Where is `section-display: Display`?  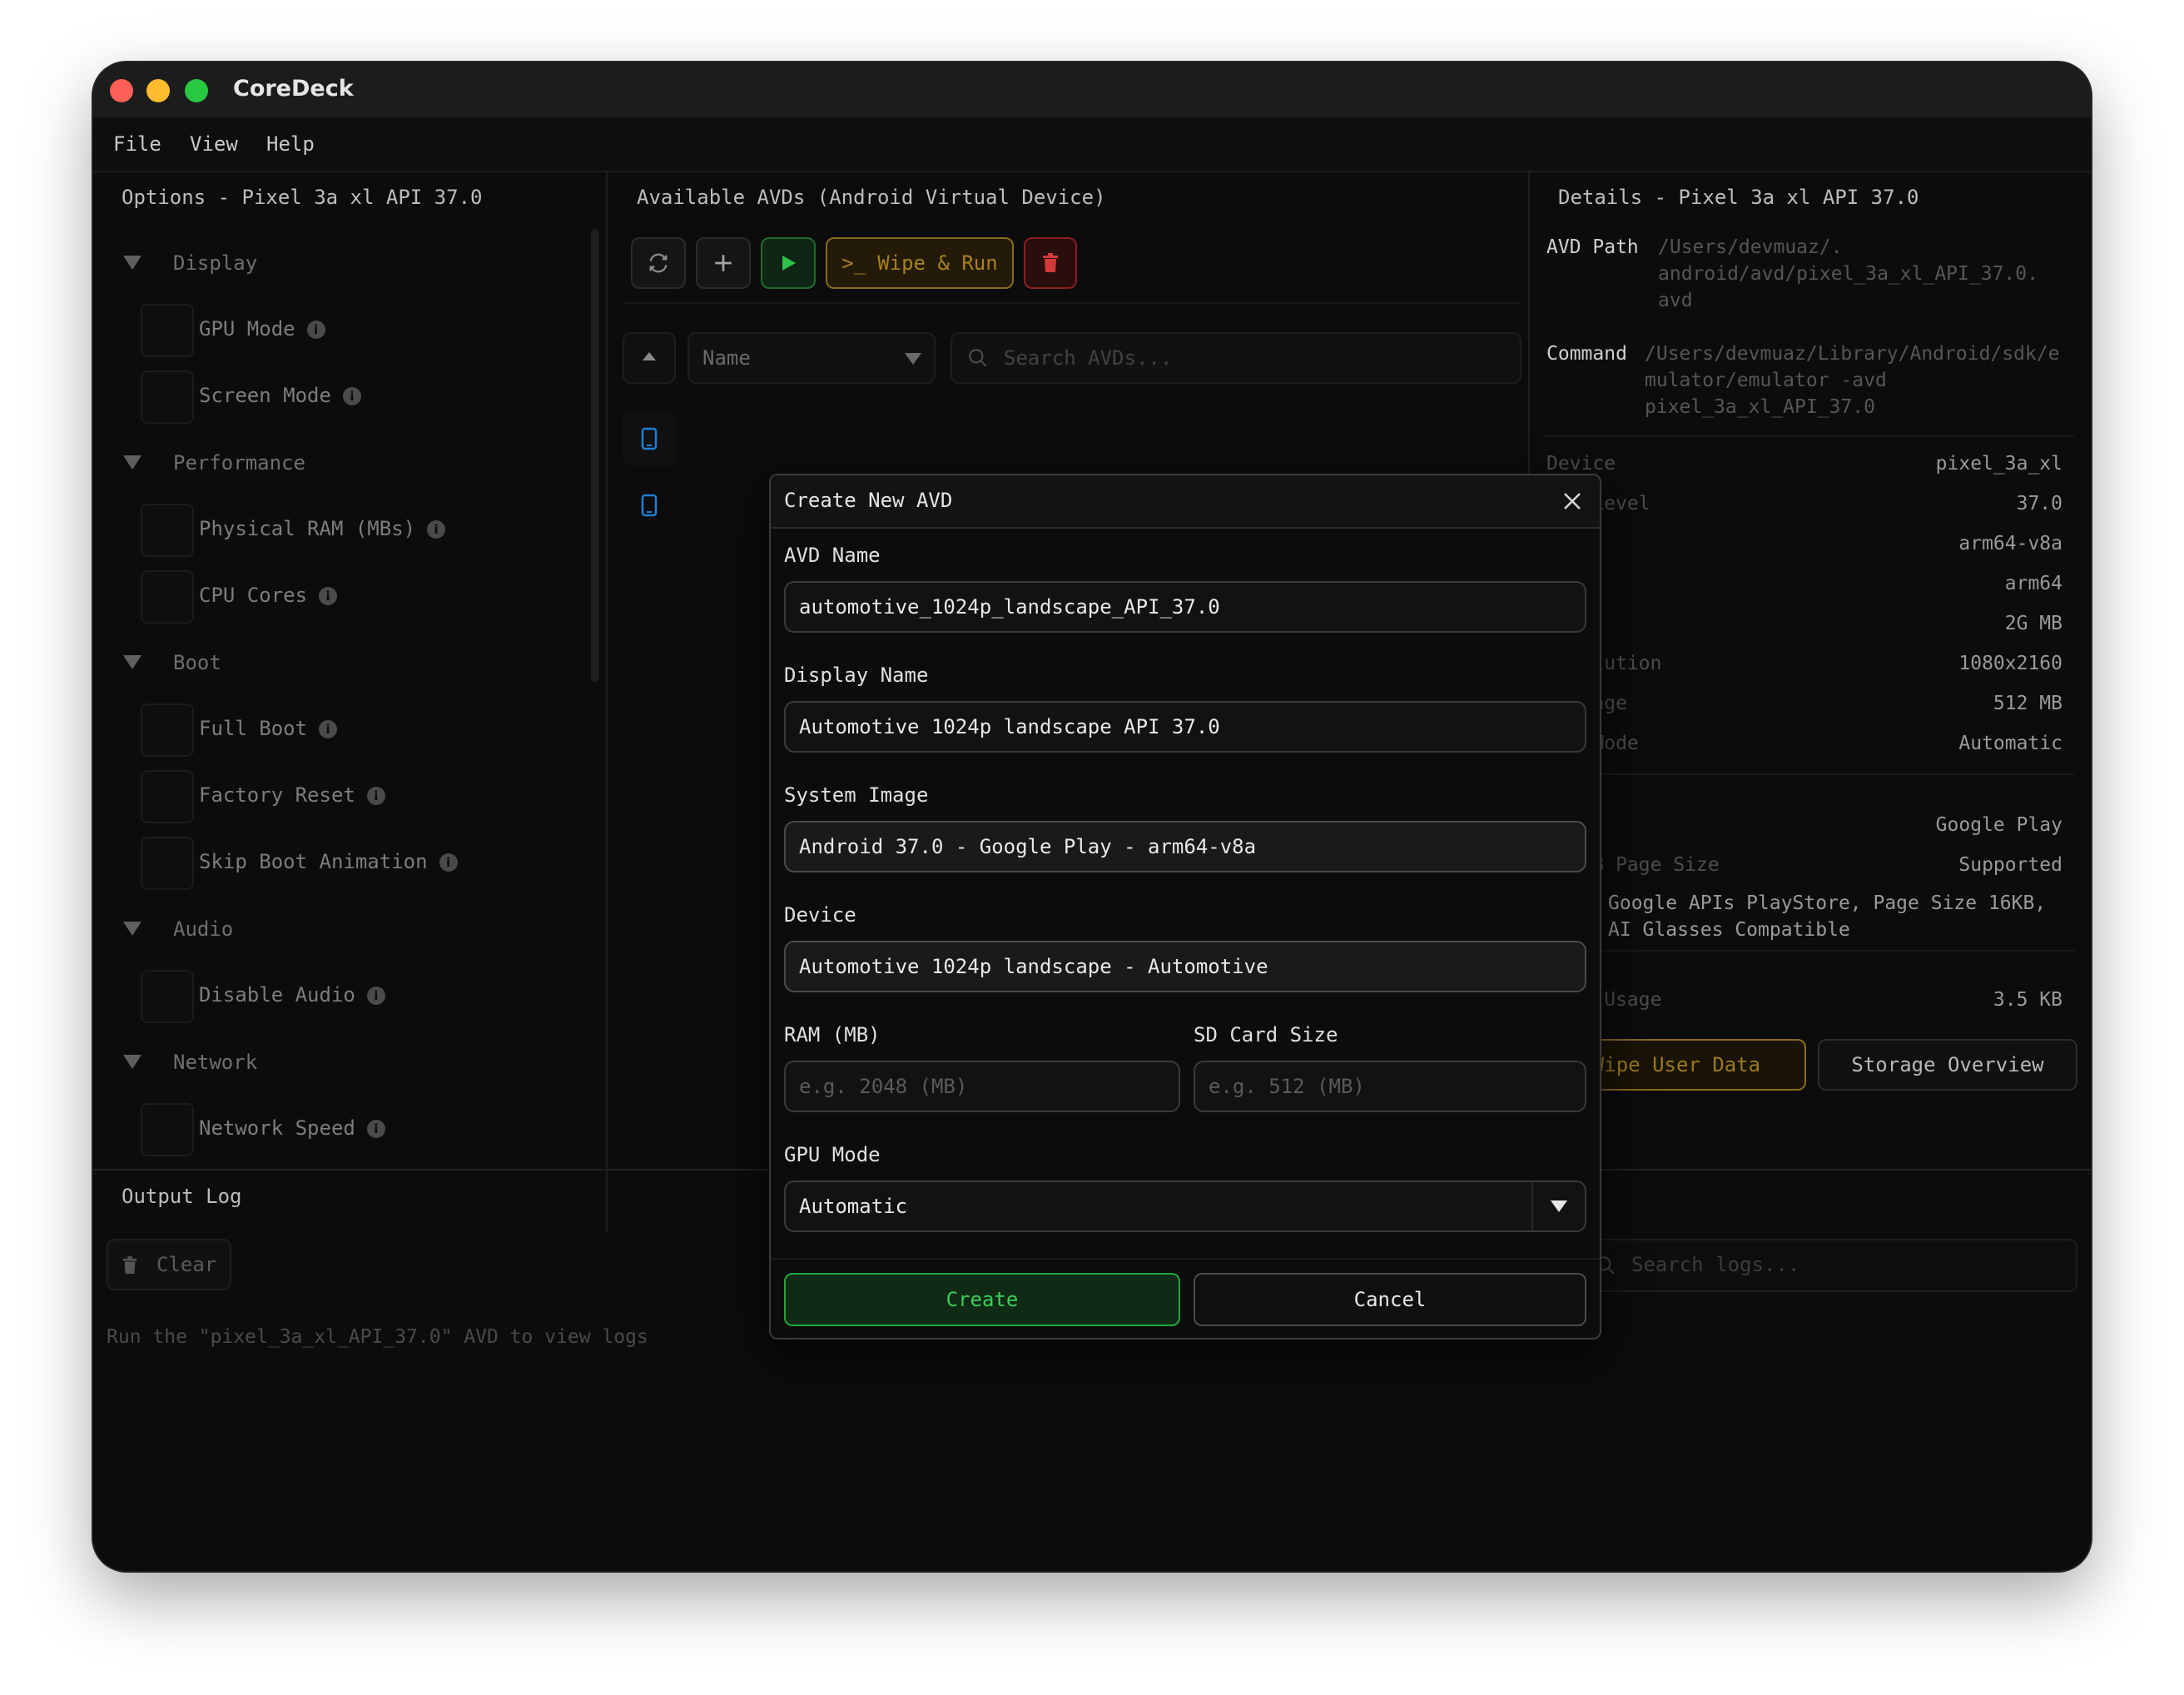
section-display: Display is located at coordinates (215, 263).